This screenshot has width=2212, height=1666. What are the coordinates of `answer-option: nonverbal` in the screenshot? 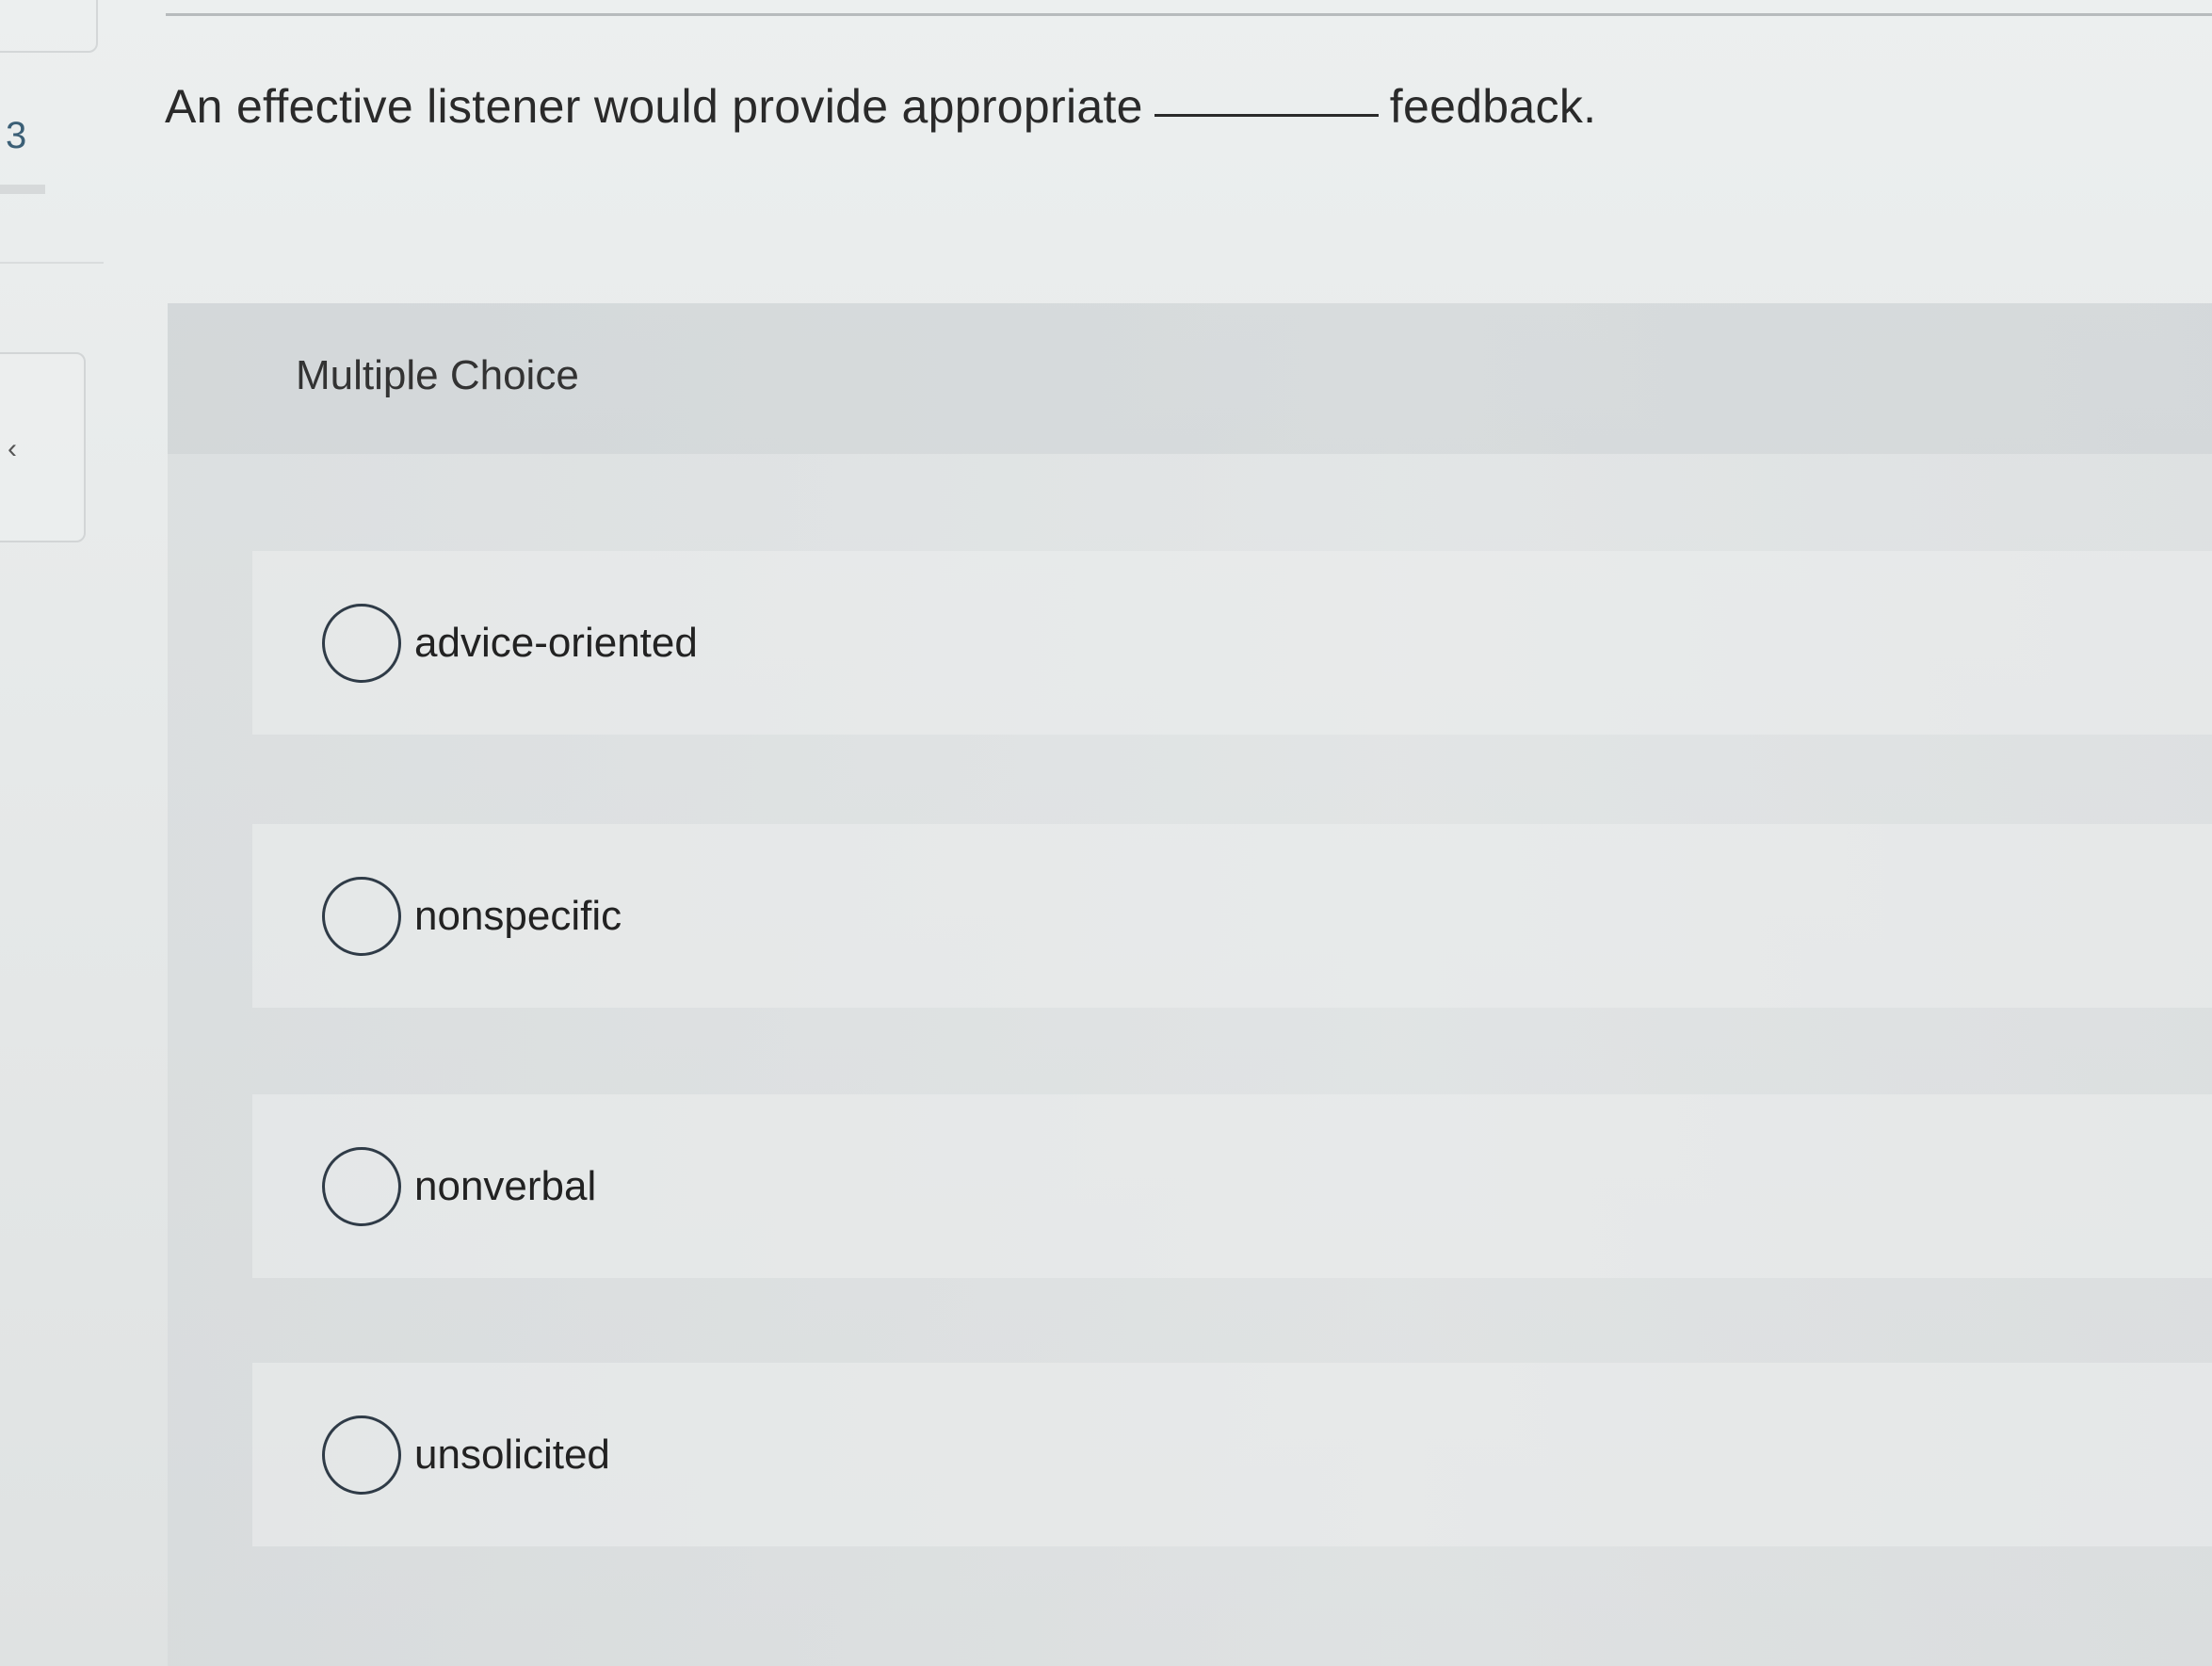 It's located at (1232, 1186).